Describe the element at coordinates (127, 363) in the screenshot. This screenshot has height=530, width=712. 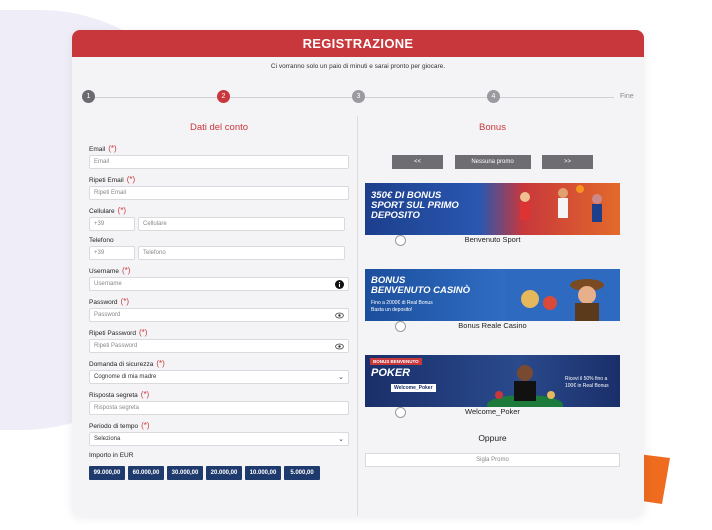
I see `security-question-label: Domanda di sicurezza (*)` at that location.